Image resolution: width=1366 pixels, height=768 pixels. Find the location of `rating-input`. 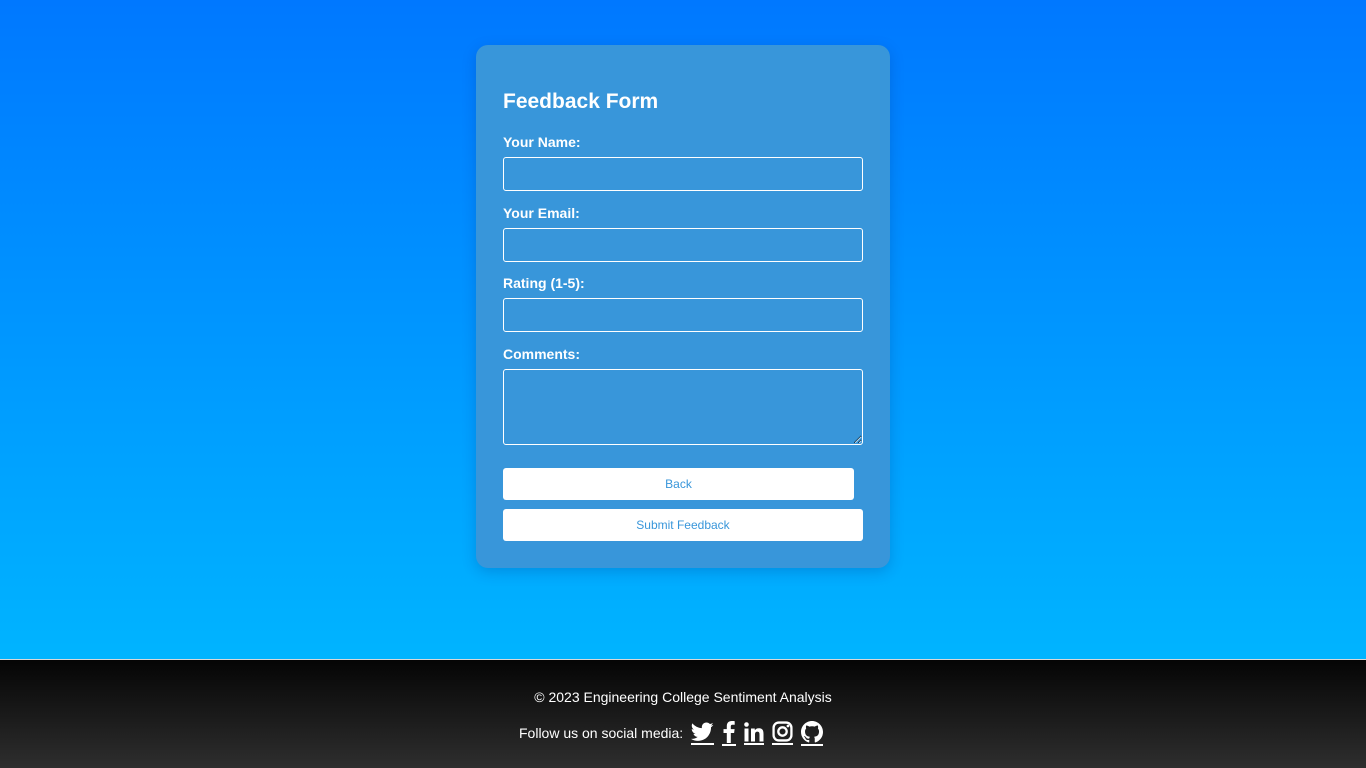

rating-input is located at coordinates (683, 315).